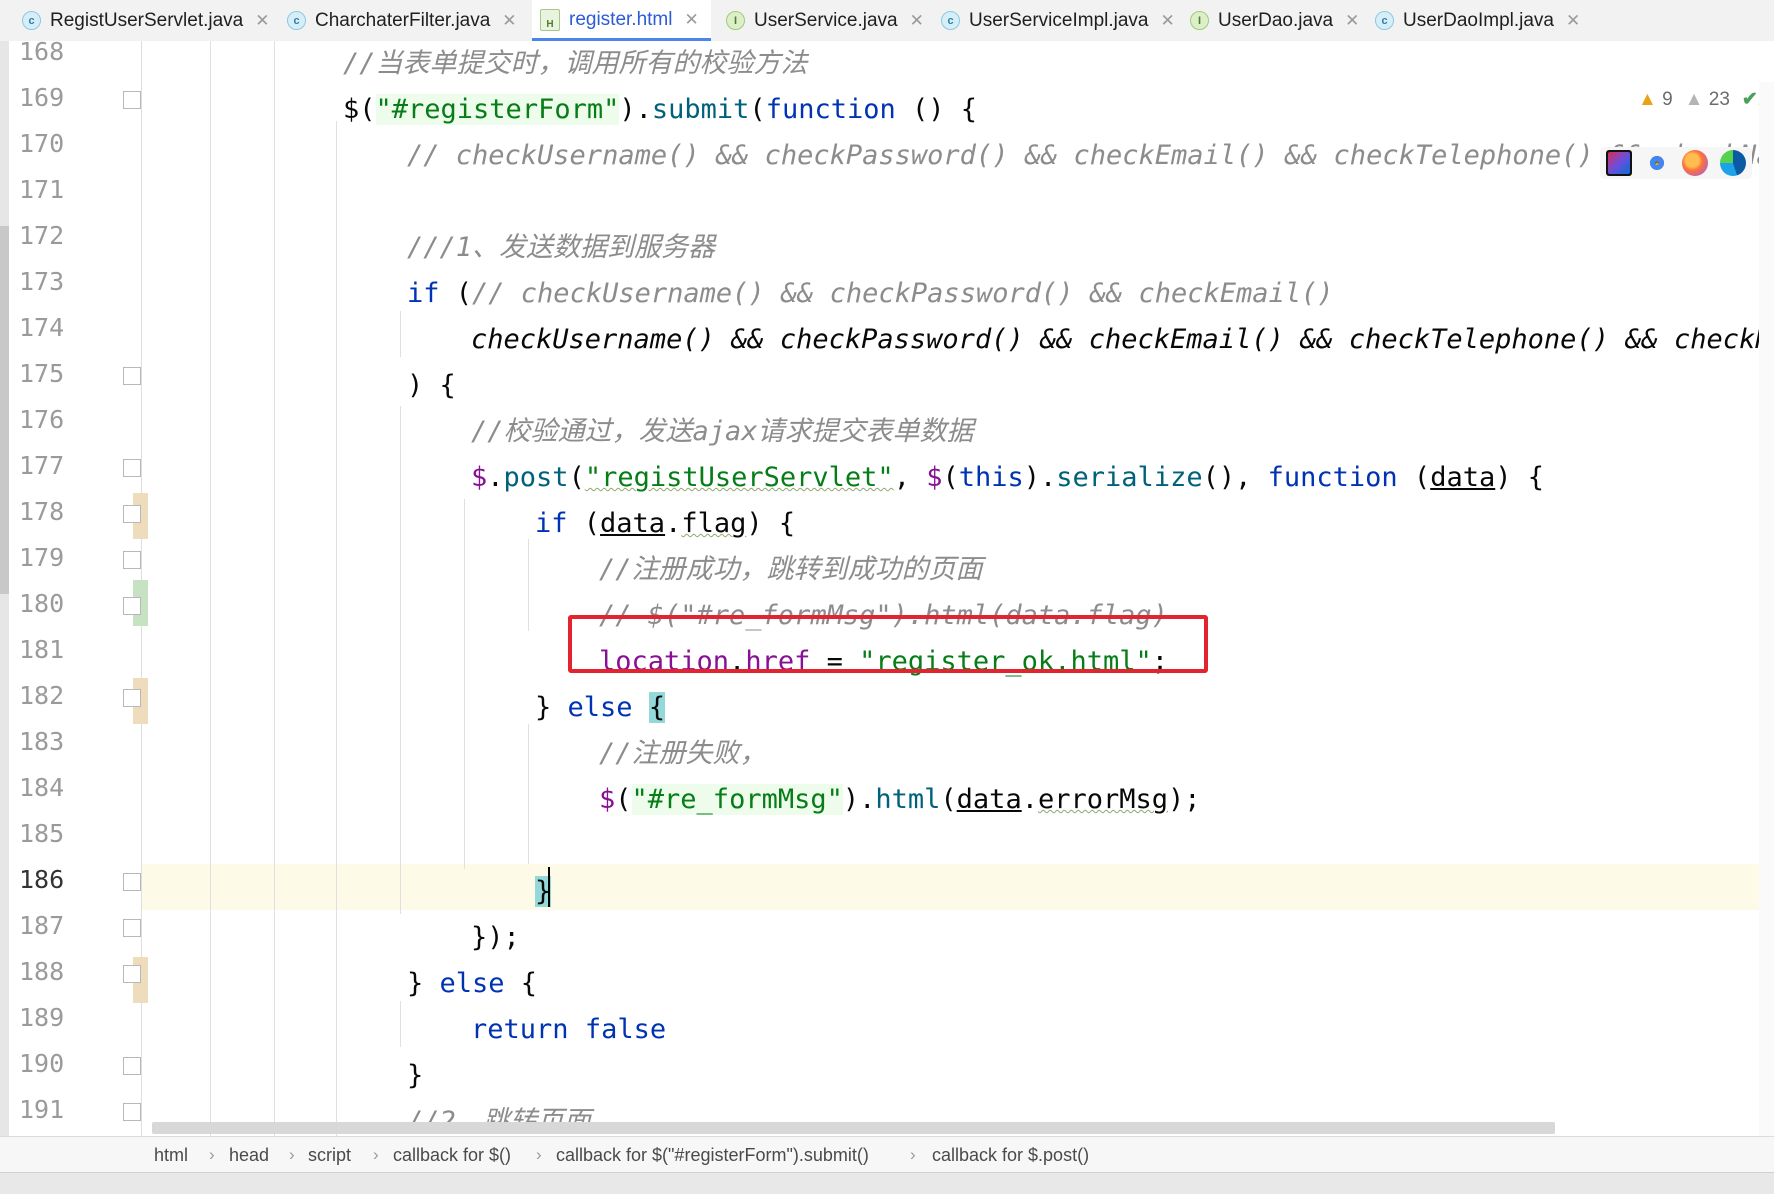  I want to click on breadcrumb-item-head: head, so click(249, 1155).